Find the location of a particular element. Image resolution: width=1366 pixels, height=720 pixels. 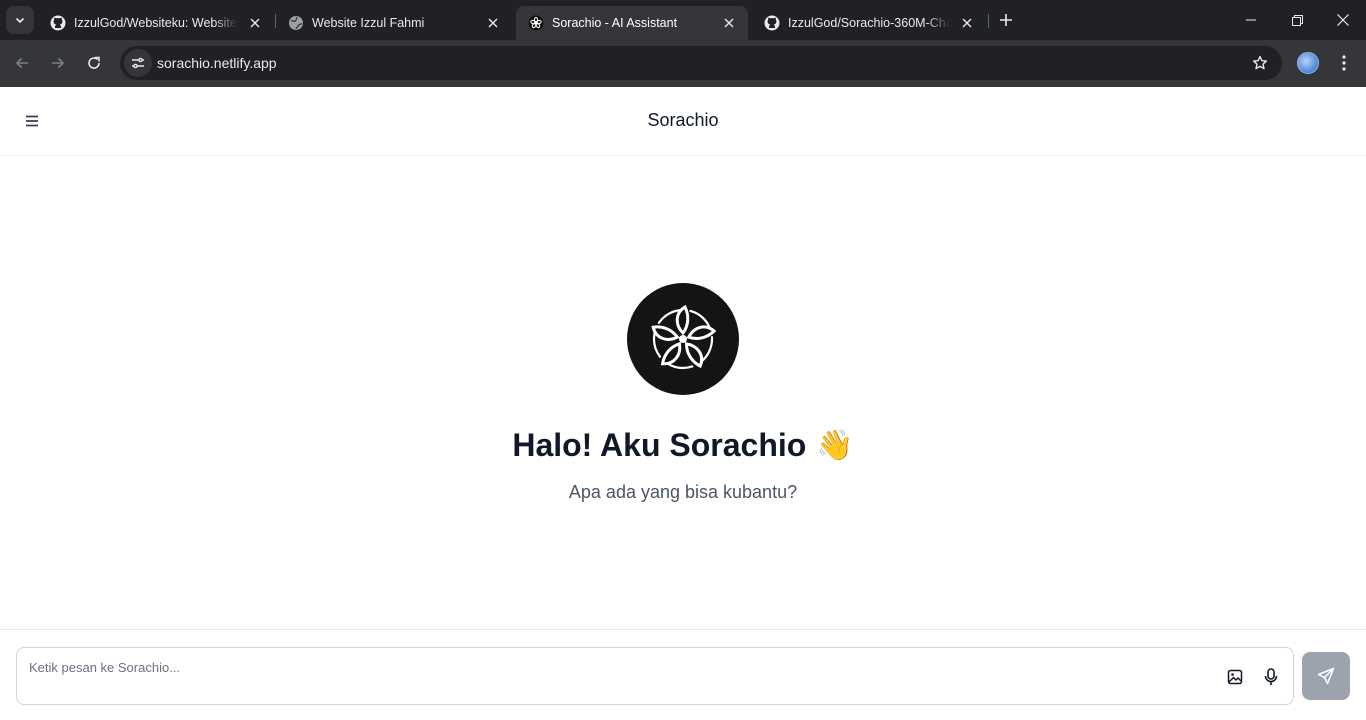

voice-input-button is located at coordinates (1271, 677).